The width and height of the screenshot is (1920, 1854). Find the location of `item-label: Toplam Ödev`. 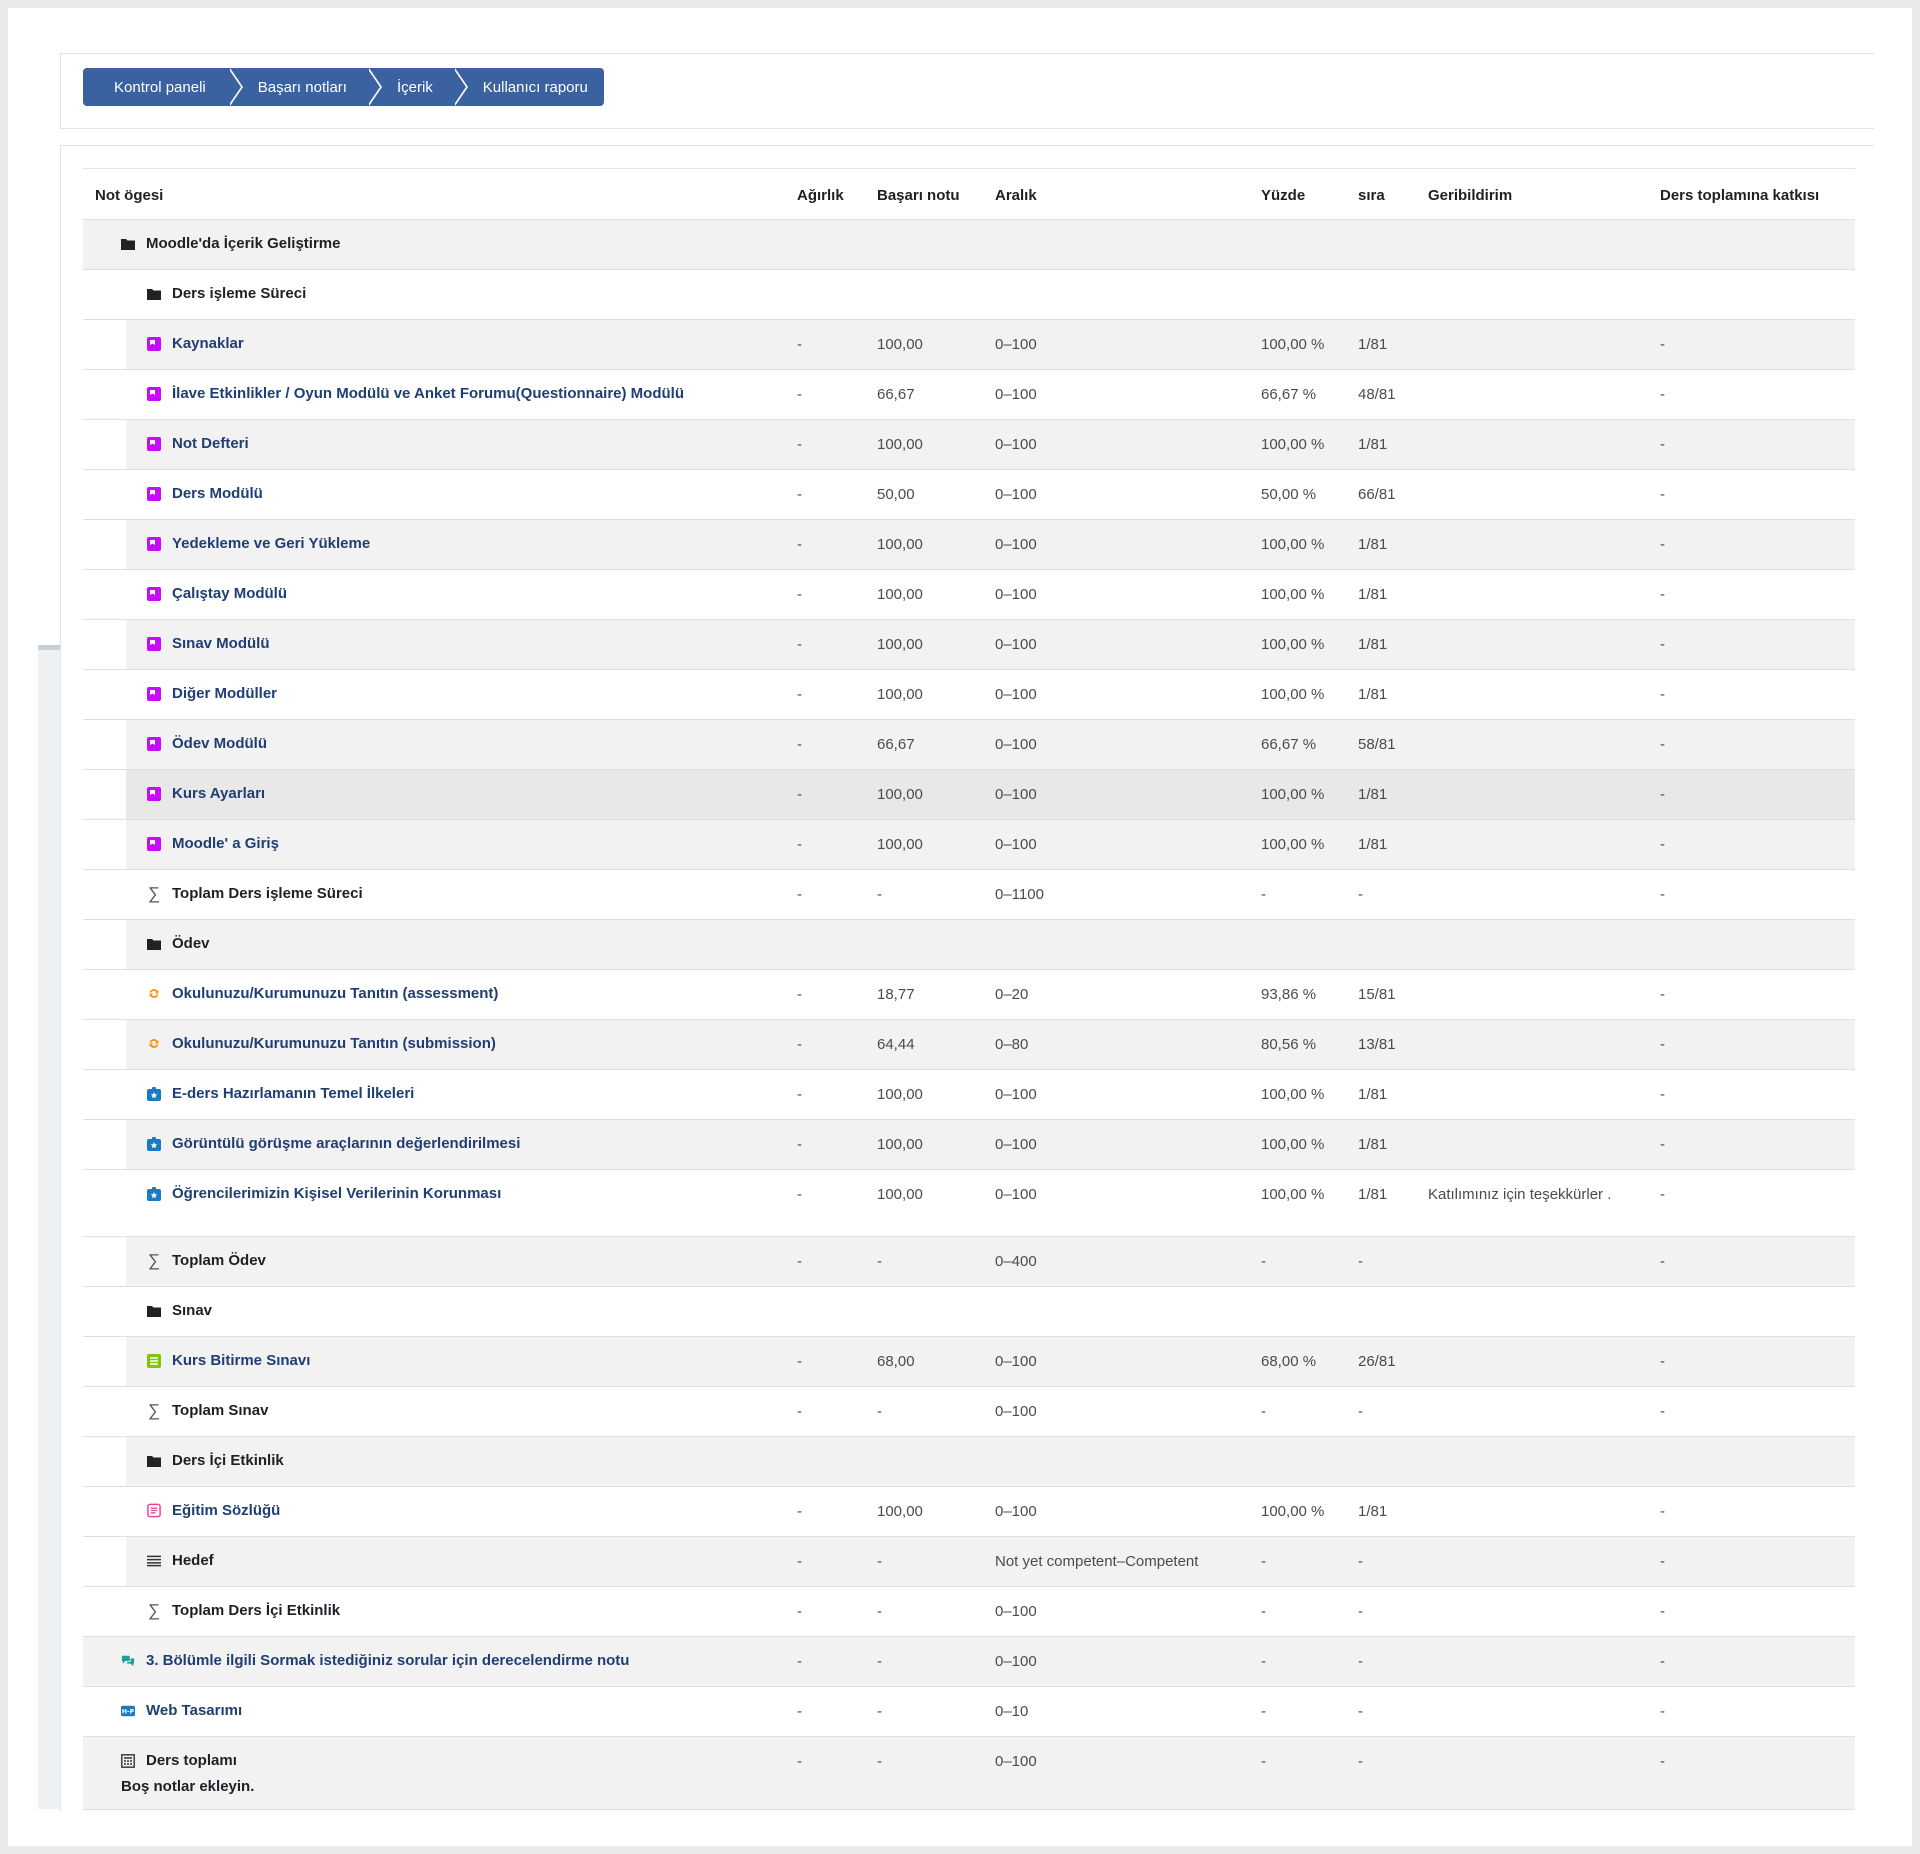

item-label: Toplam Ödev is located at coordinates (219, 1260).